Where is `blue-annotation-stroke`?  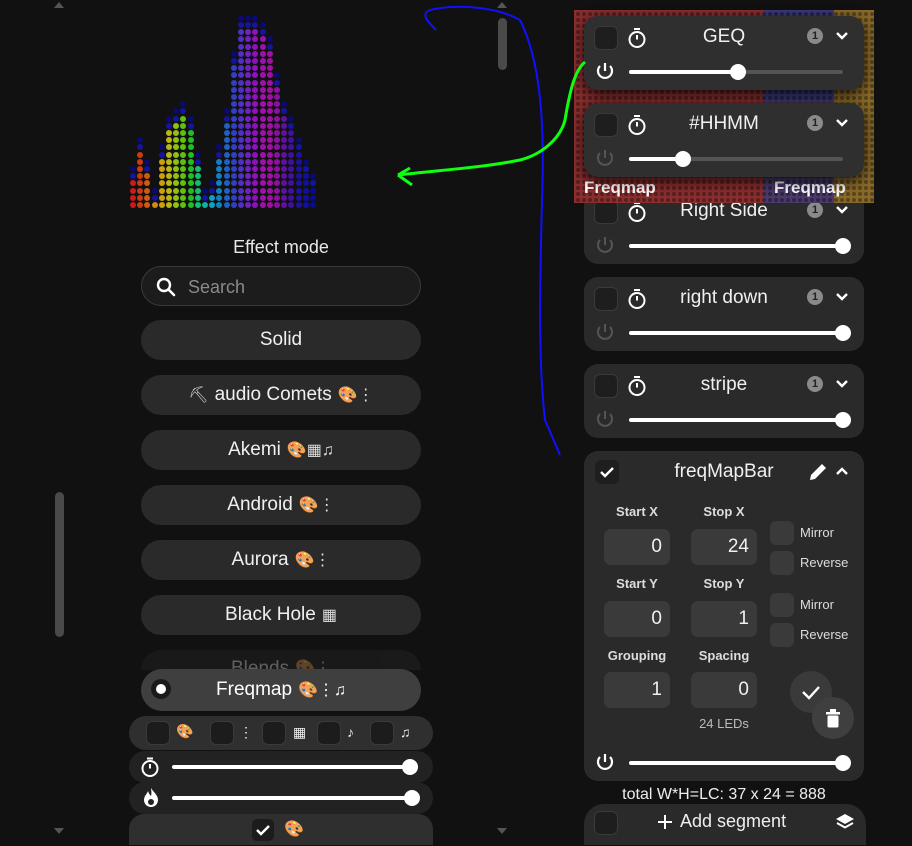 blue-annotation-stroke is located at coordinates (492, 230).